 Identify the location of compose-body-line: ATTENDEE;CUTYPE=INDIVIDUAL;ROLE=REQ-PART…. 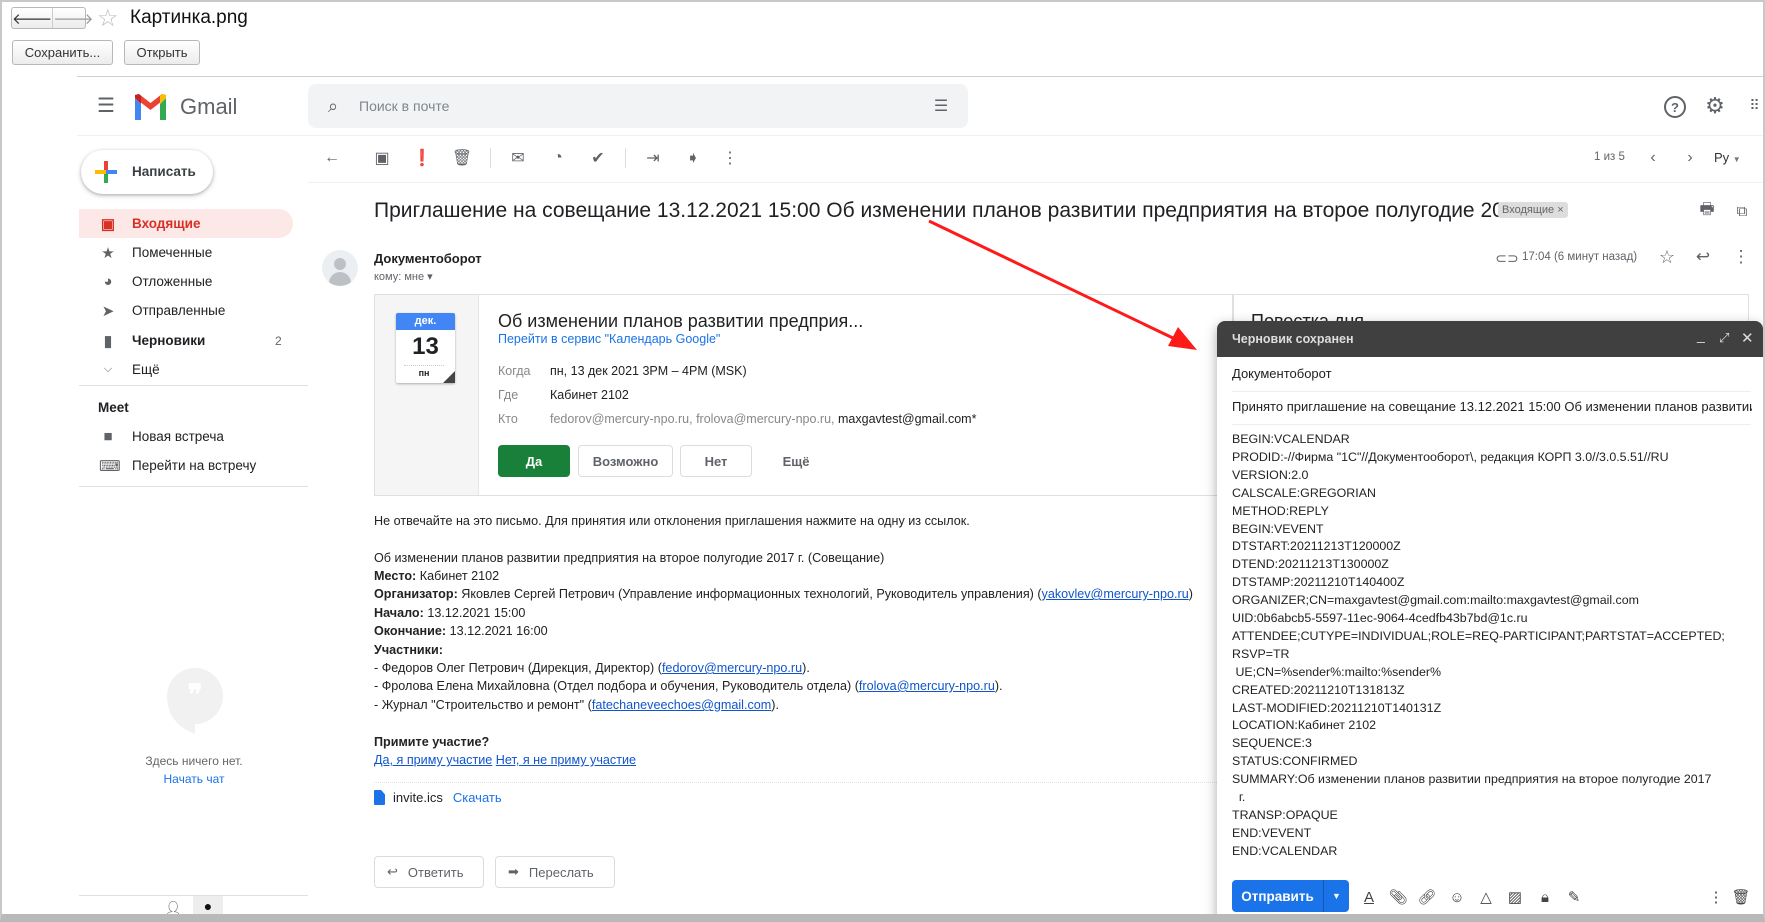
(1478, 635).